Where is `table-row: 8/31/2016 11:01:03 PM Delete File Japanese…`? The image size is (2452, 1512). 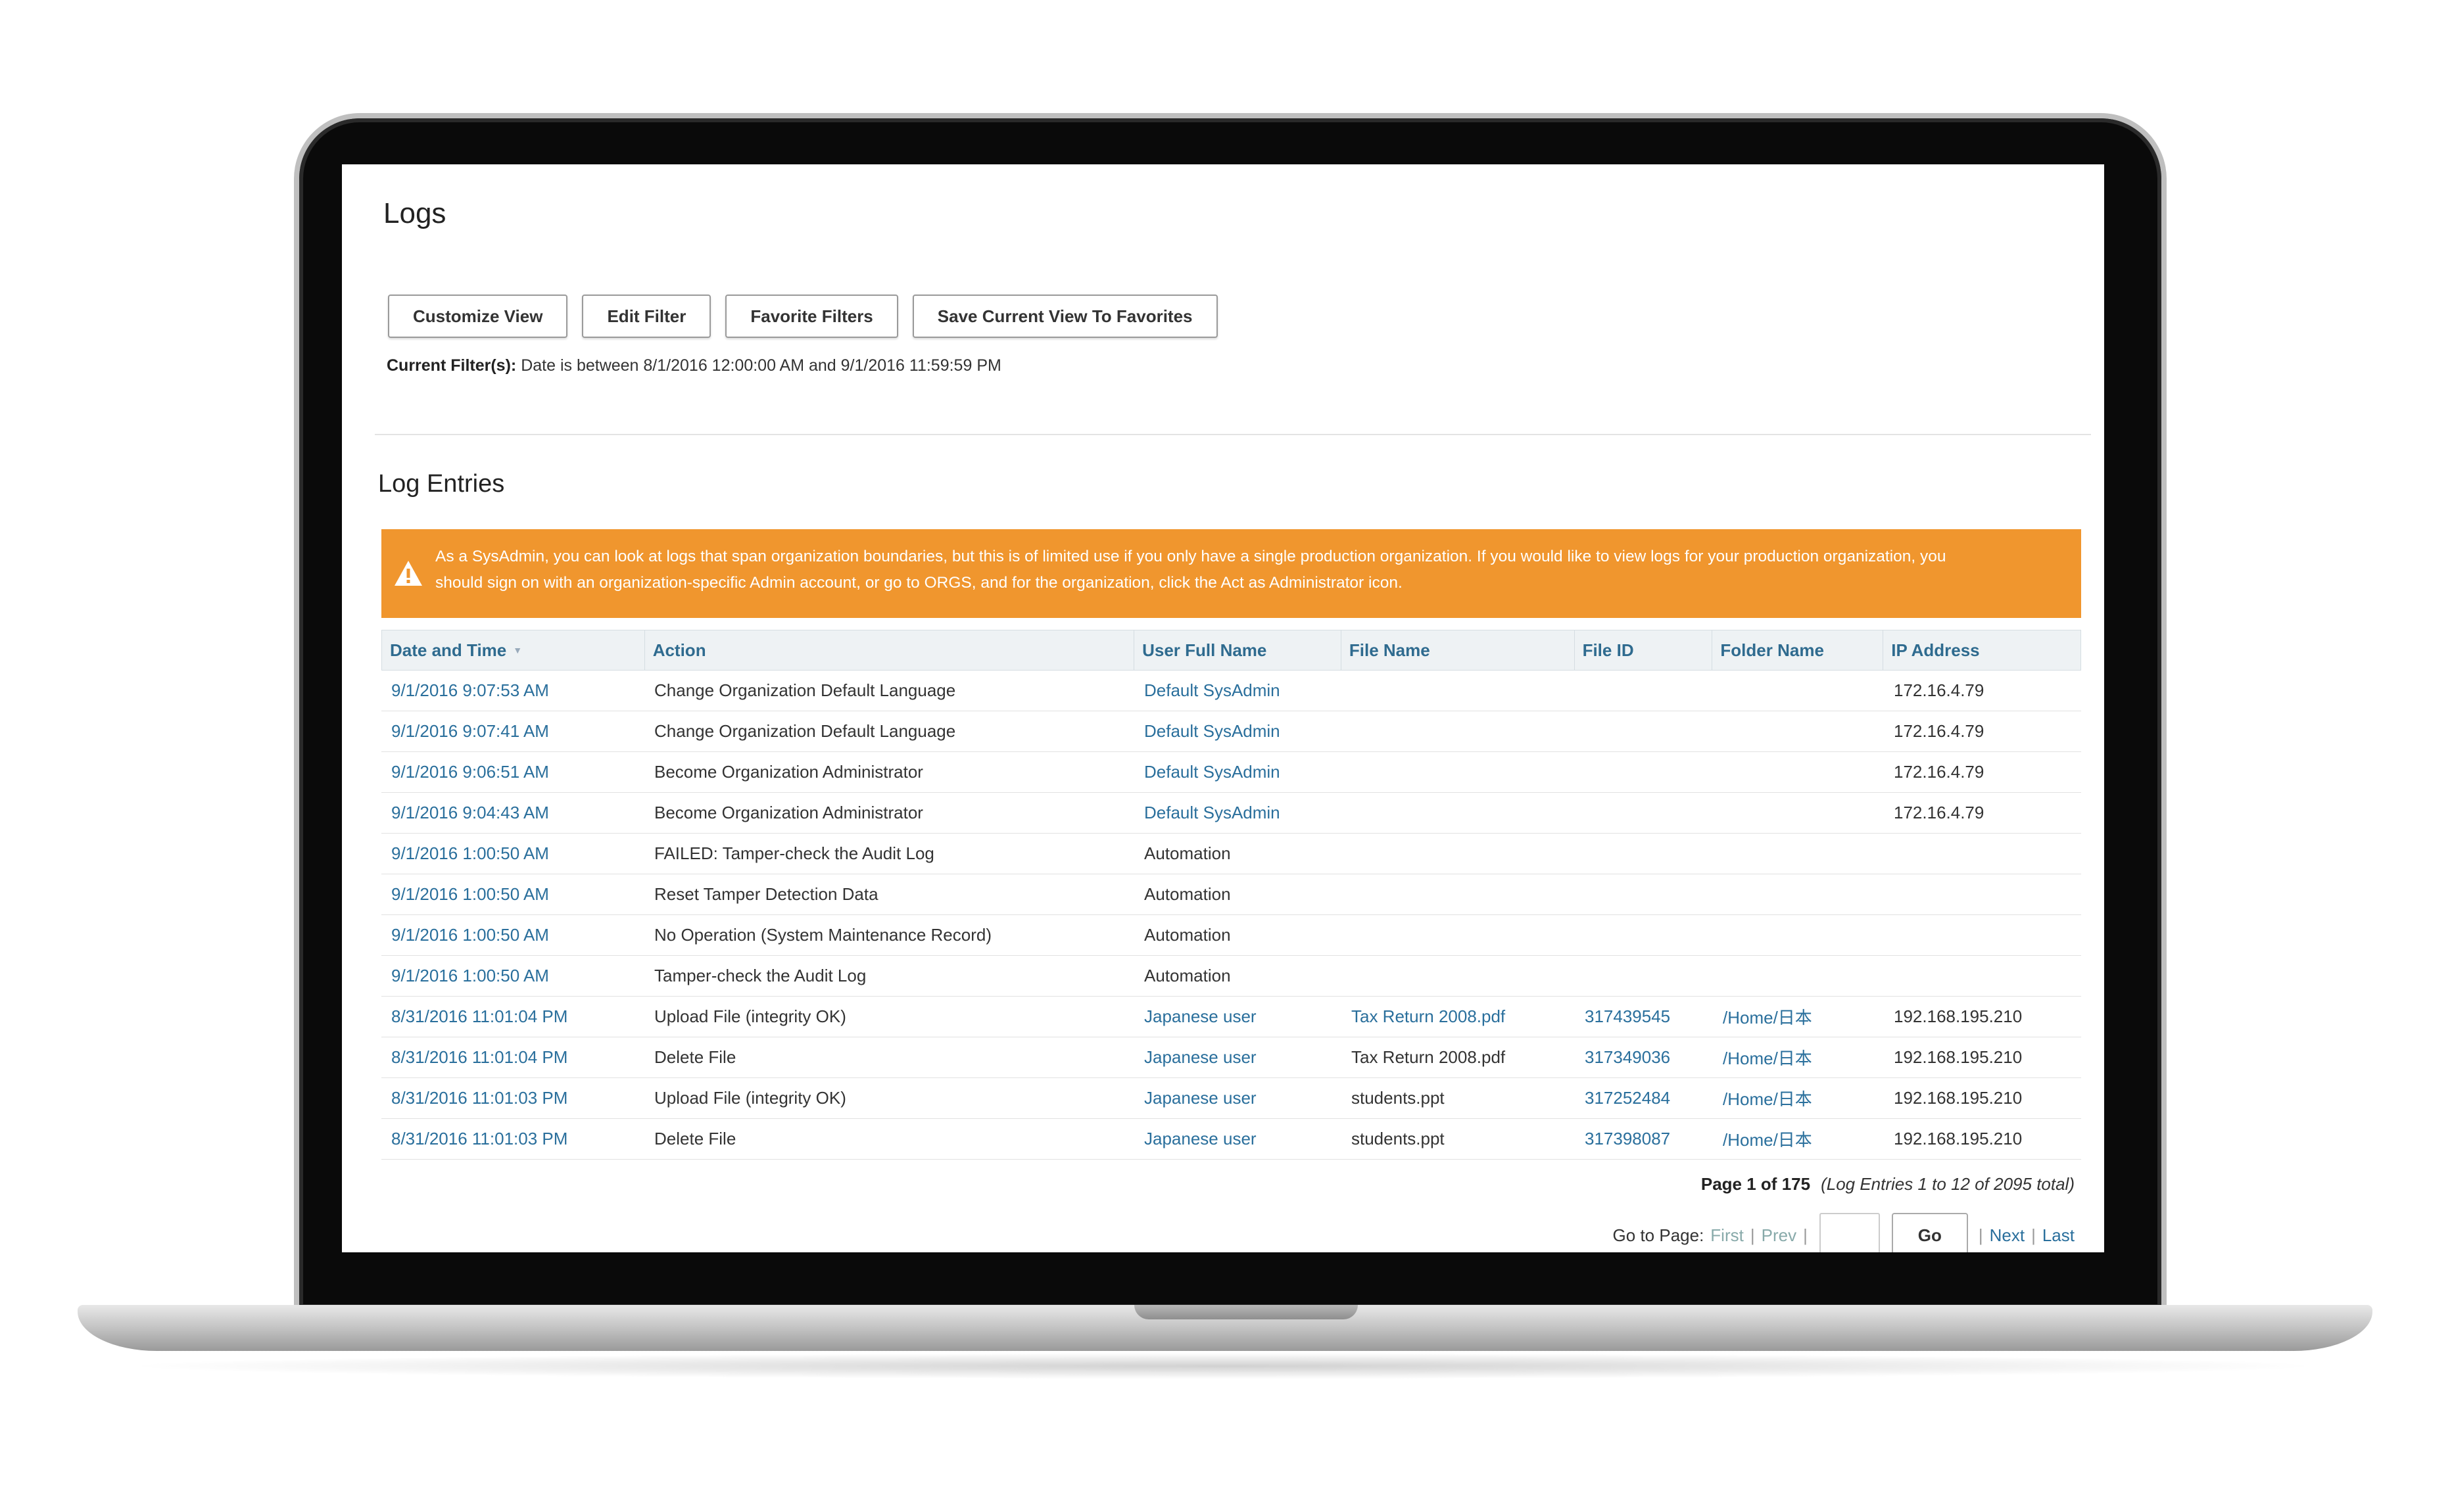 table-row: 8/31/2016 11:01:03 PM Delete File Japanese… is located at coordinates (1231, 1139).